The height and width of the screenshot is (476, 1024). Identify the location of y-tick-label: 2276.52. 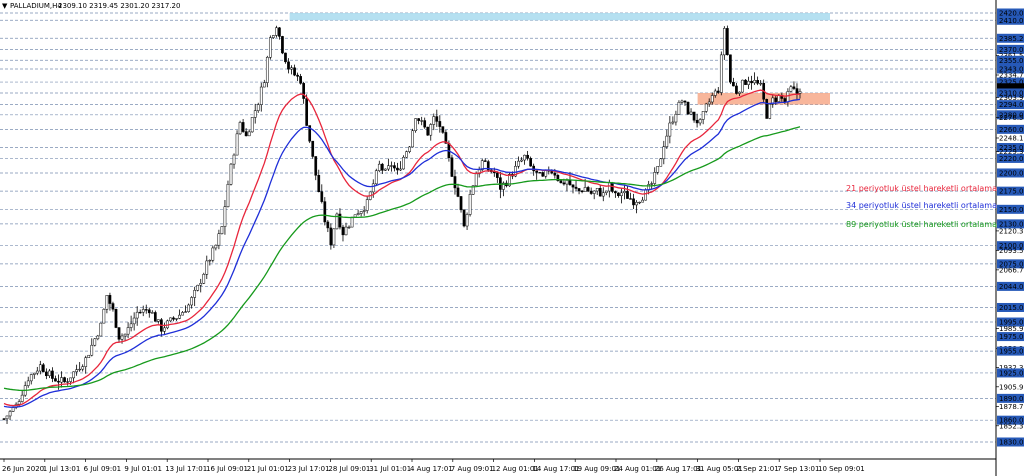
(1011, 118).